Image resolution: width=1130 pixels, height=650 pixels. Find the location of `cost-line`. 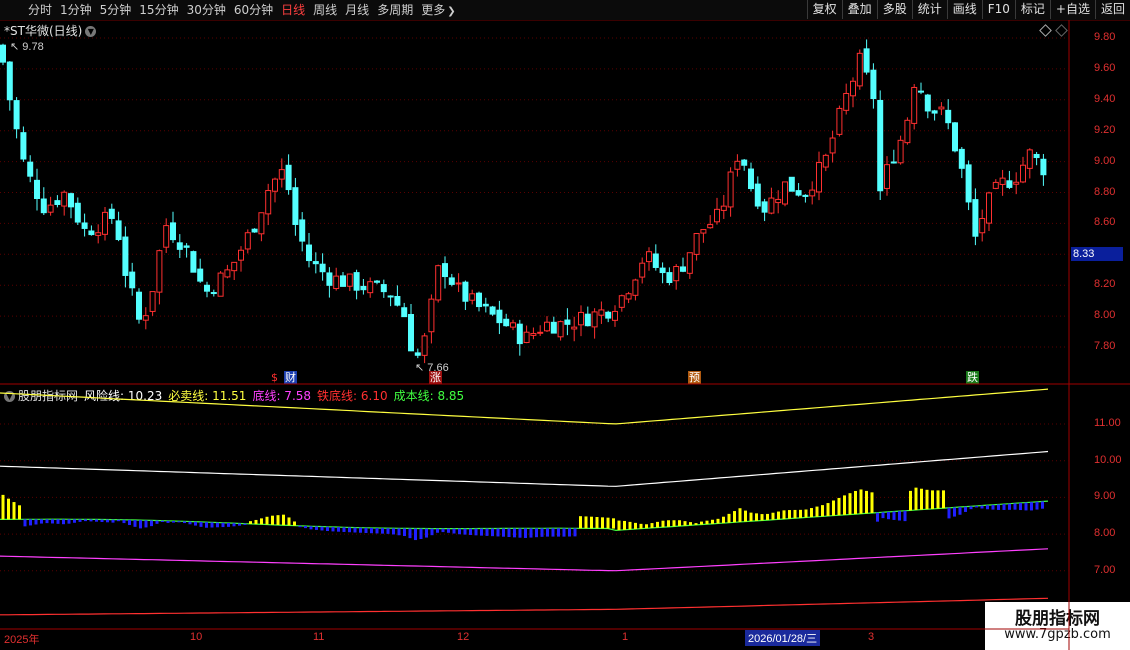

cost-line is located at coordinates (524, 516).